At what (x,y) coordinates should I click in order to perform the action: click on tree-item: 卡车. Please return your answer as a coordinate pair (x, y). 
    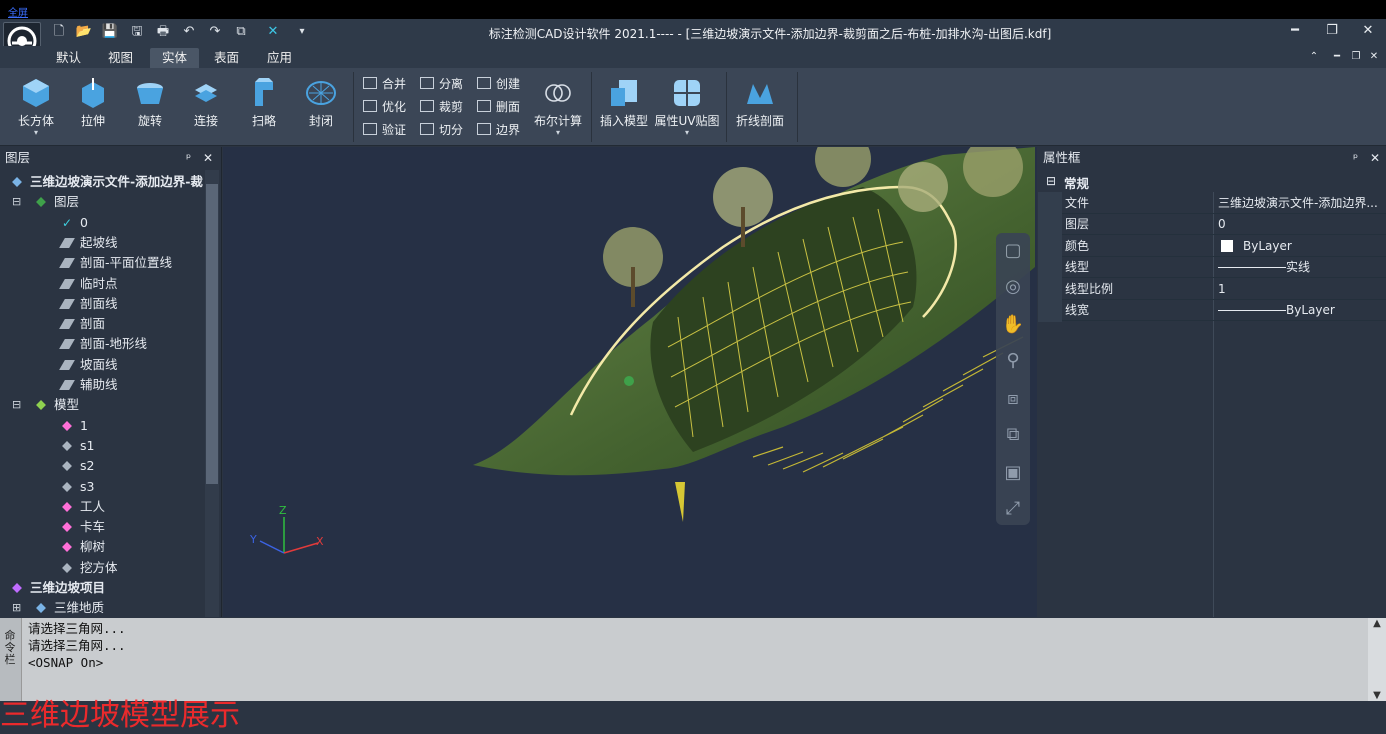
    Looking at the image, I should click on (102, 527).